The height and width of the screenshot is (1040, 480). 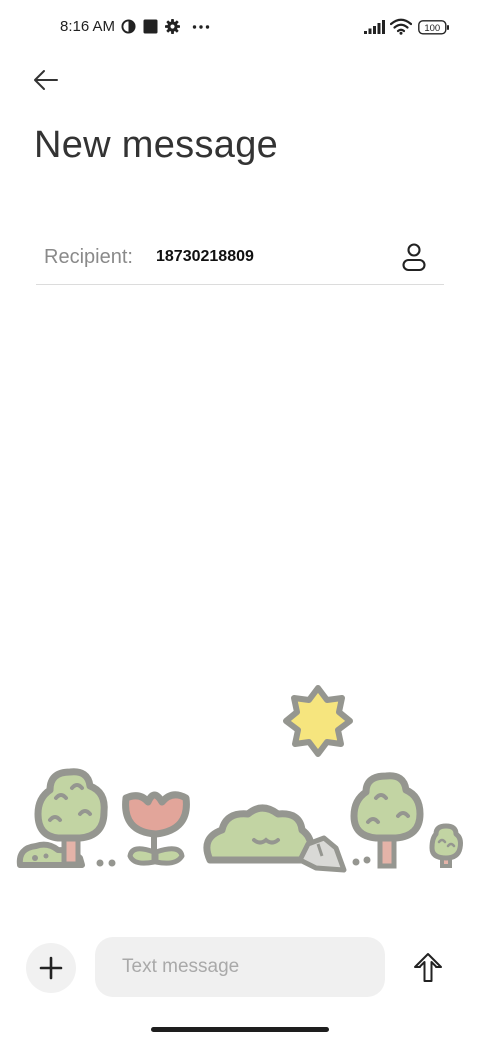 I want to click on signal-bars-icon, so click(x=374, y=27).